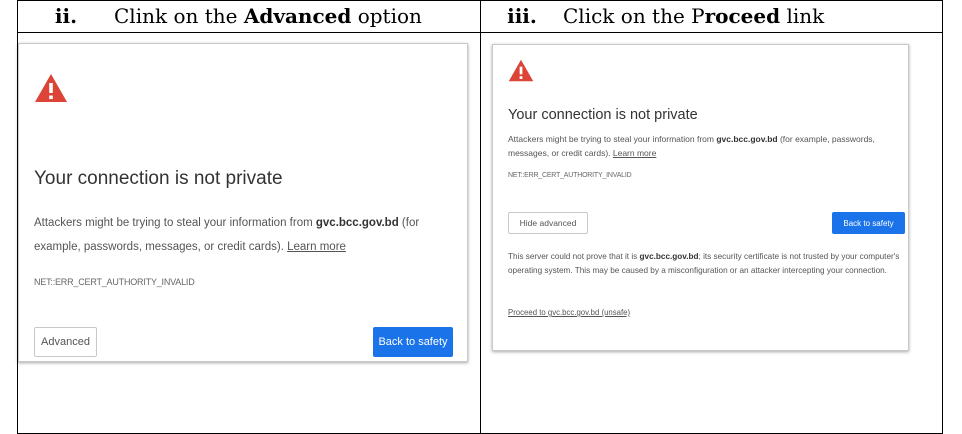  Describe the element at coordinates (66, 16) in the screenshot. I see `step-ii-number: ii.` at that location.